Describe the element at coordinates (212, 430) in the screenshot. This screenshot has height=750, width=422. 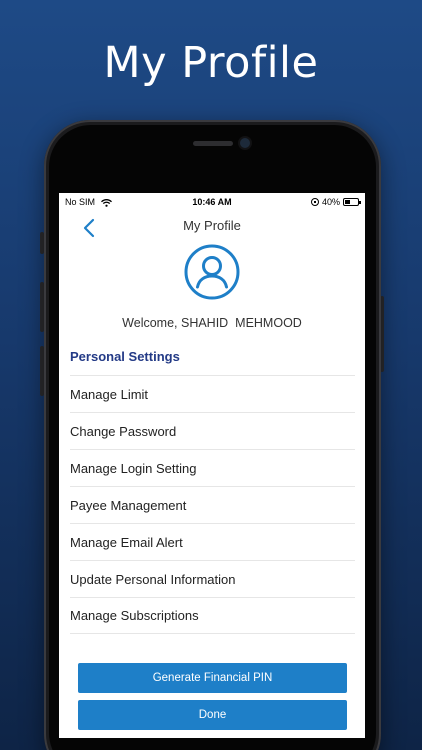
I see `menu-item-change-password: Change Password` at that location.